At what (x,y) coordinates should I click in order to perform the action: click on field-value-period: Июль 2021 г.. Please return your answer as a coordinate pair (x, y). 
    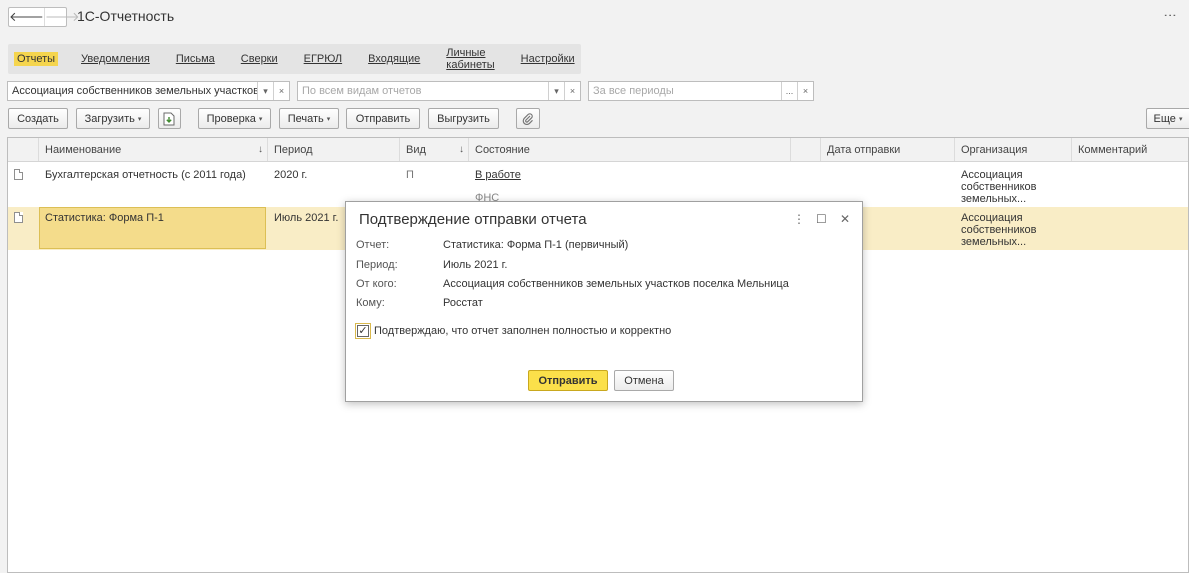
    Looking at the image, I should click on (475, 265).